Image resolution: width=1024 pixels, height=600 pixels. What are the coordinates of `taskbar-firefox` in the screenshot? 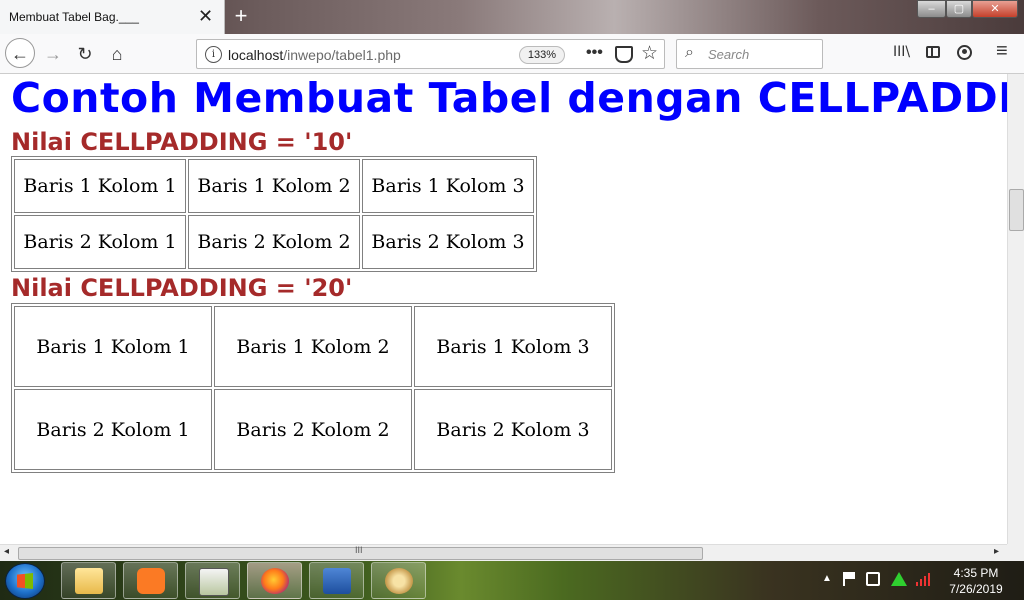 It's located at (274, 580).